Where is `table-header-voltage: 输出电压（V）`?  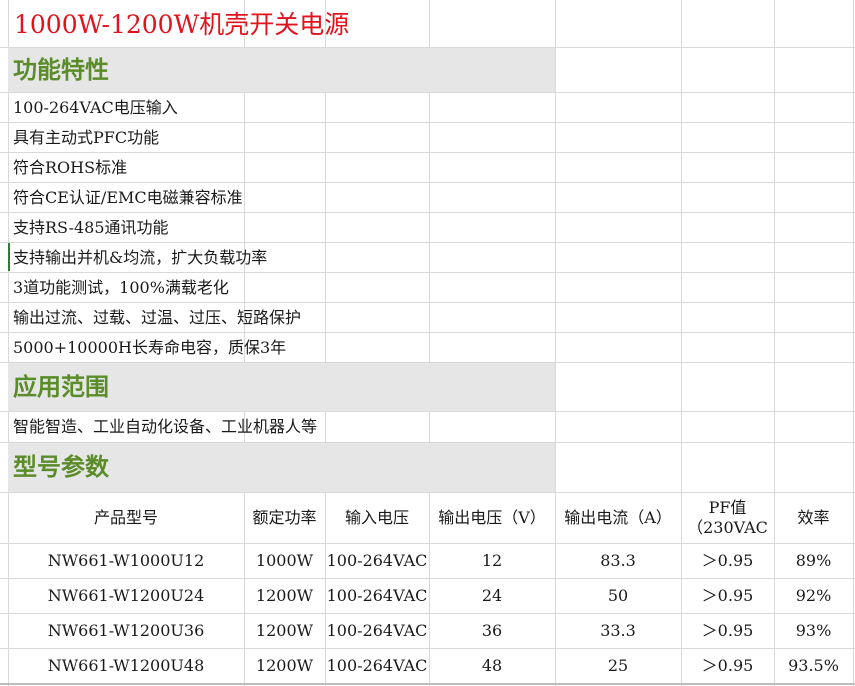 table-header-voltage: 输出电压（V） is located at coordinates (492, 518).